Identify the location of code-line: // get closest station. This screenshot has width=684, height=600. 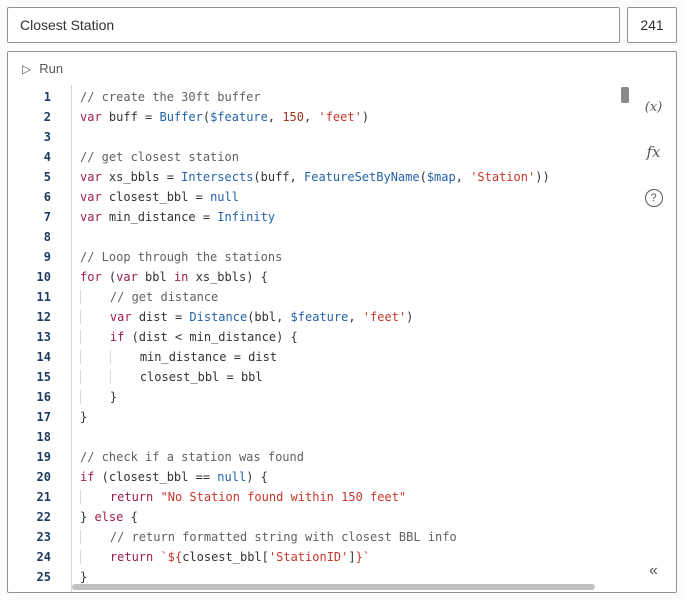
(159, 157).